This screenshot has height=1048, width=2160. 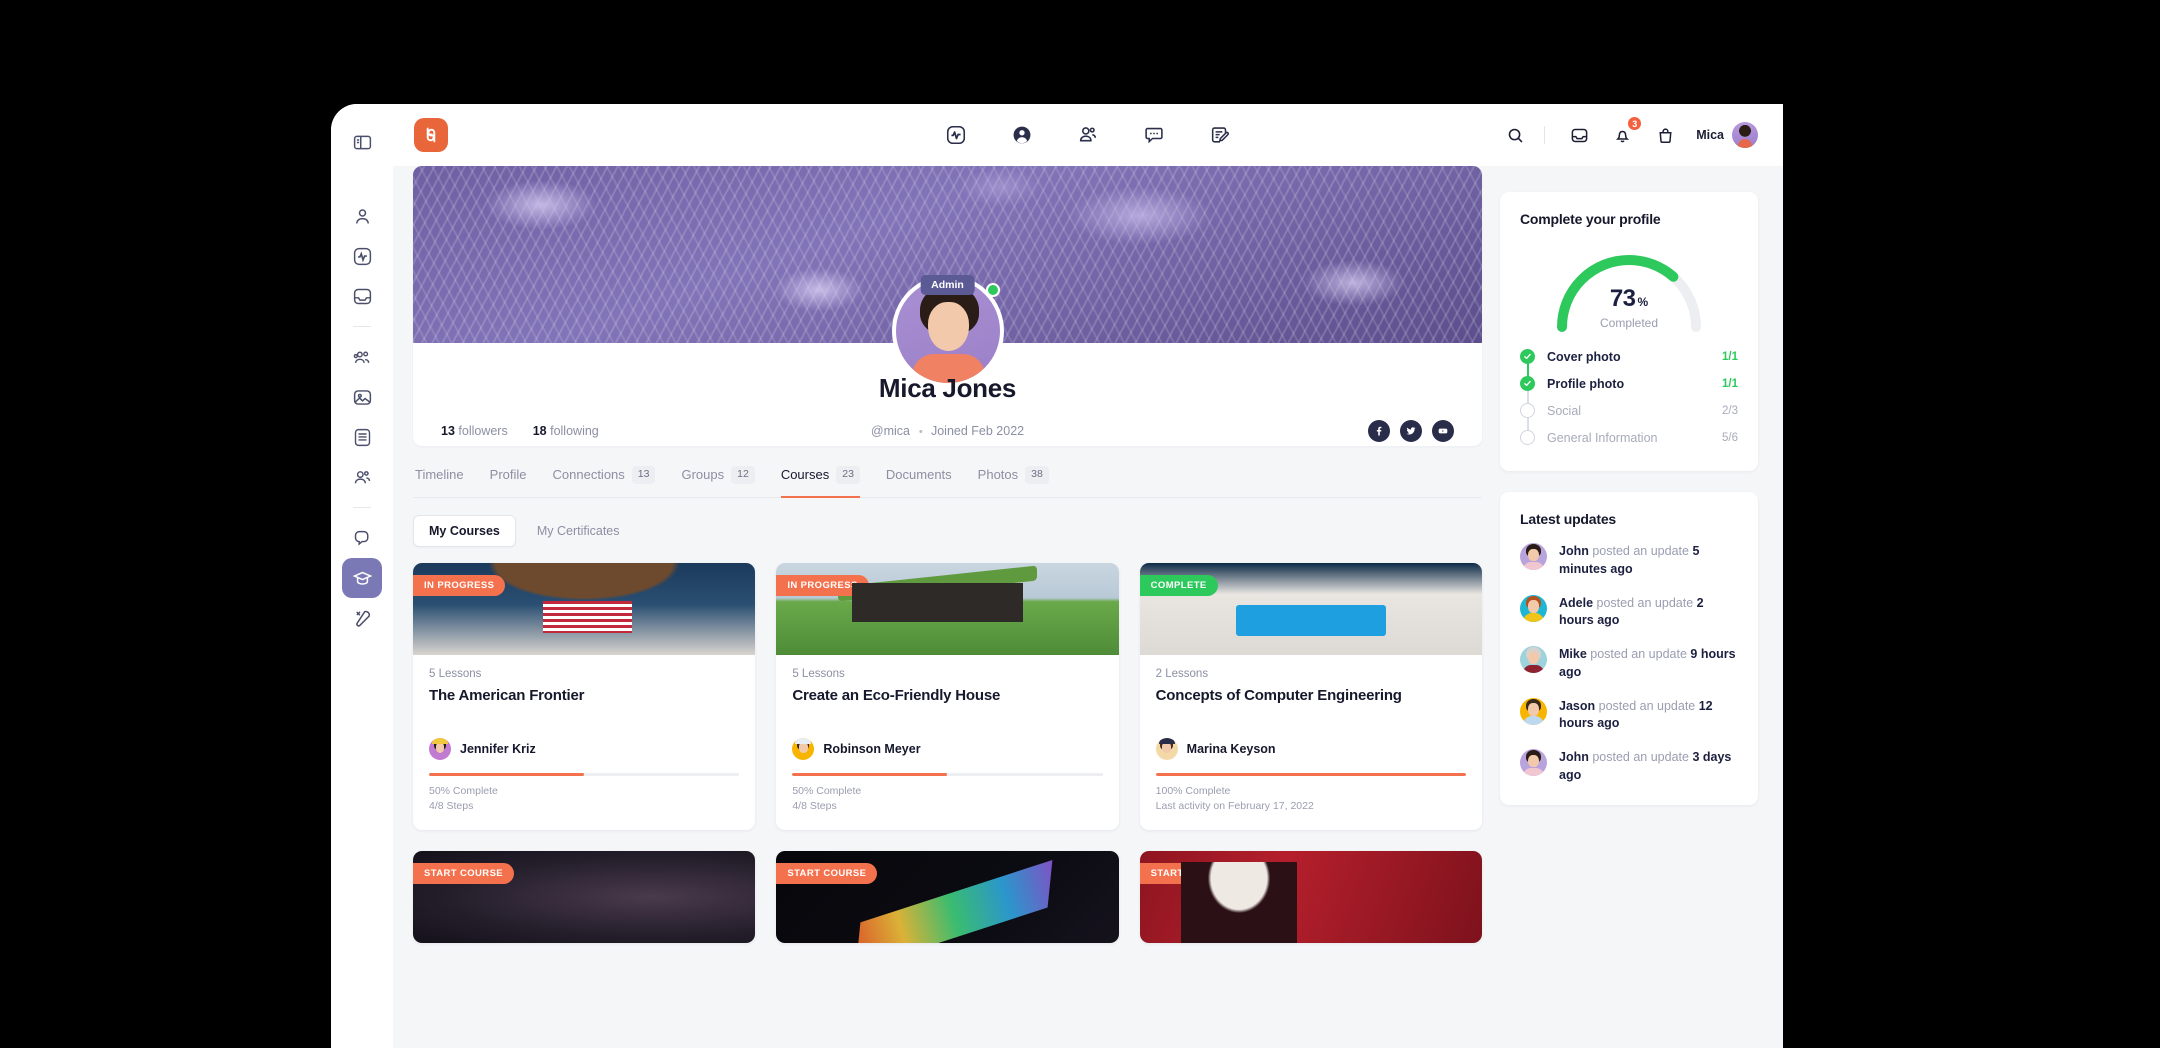 I want to click on course-author: Jennifer Kriz, so click(x=584, y=748).